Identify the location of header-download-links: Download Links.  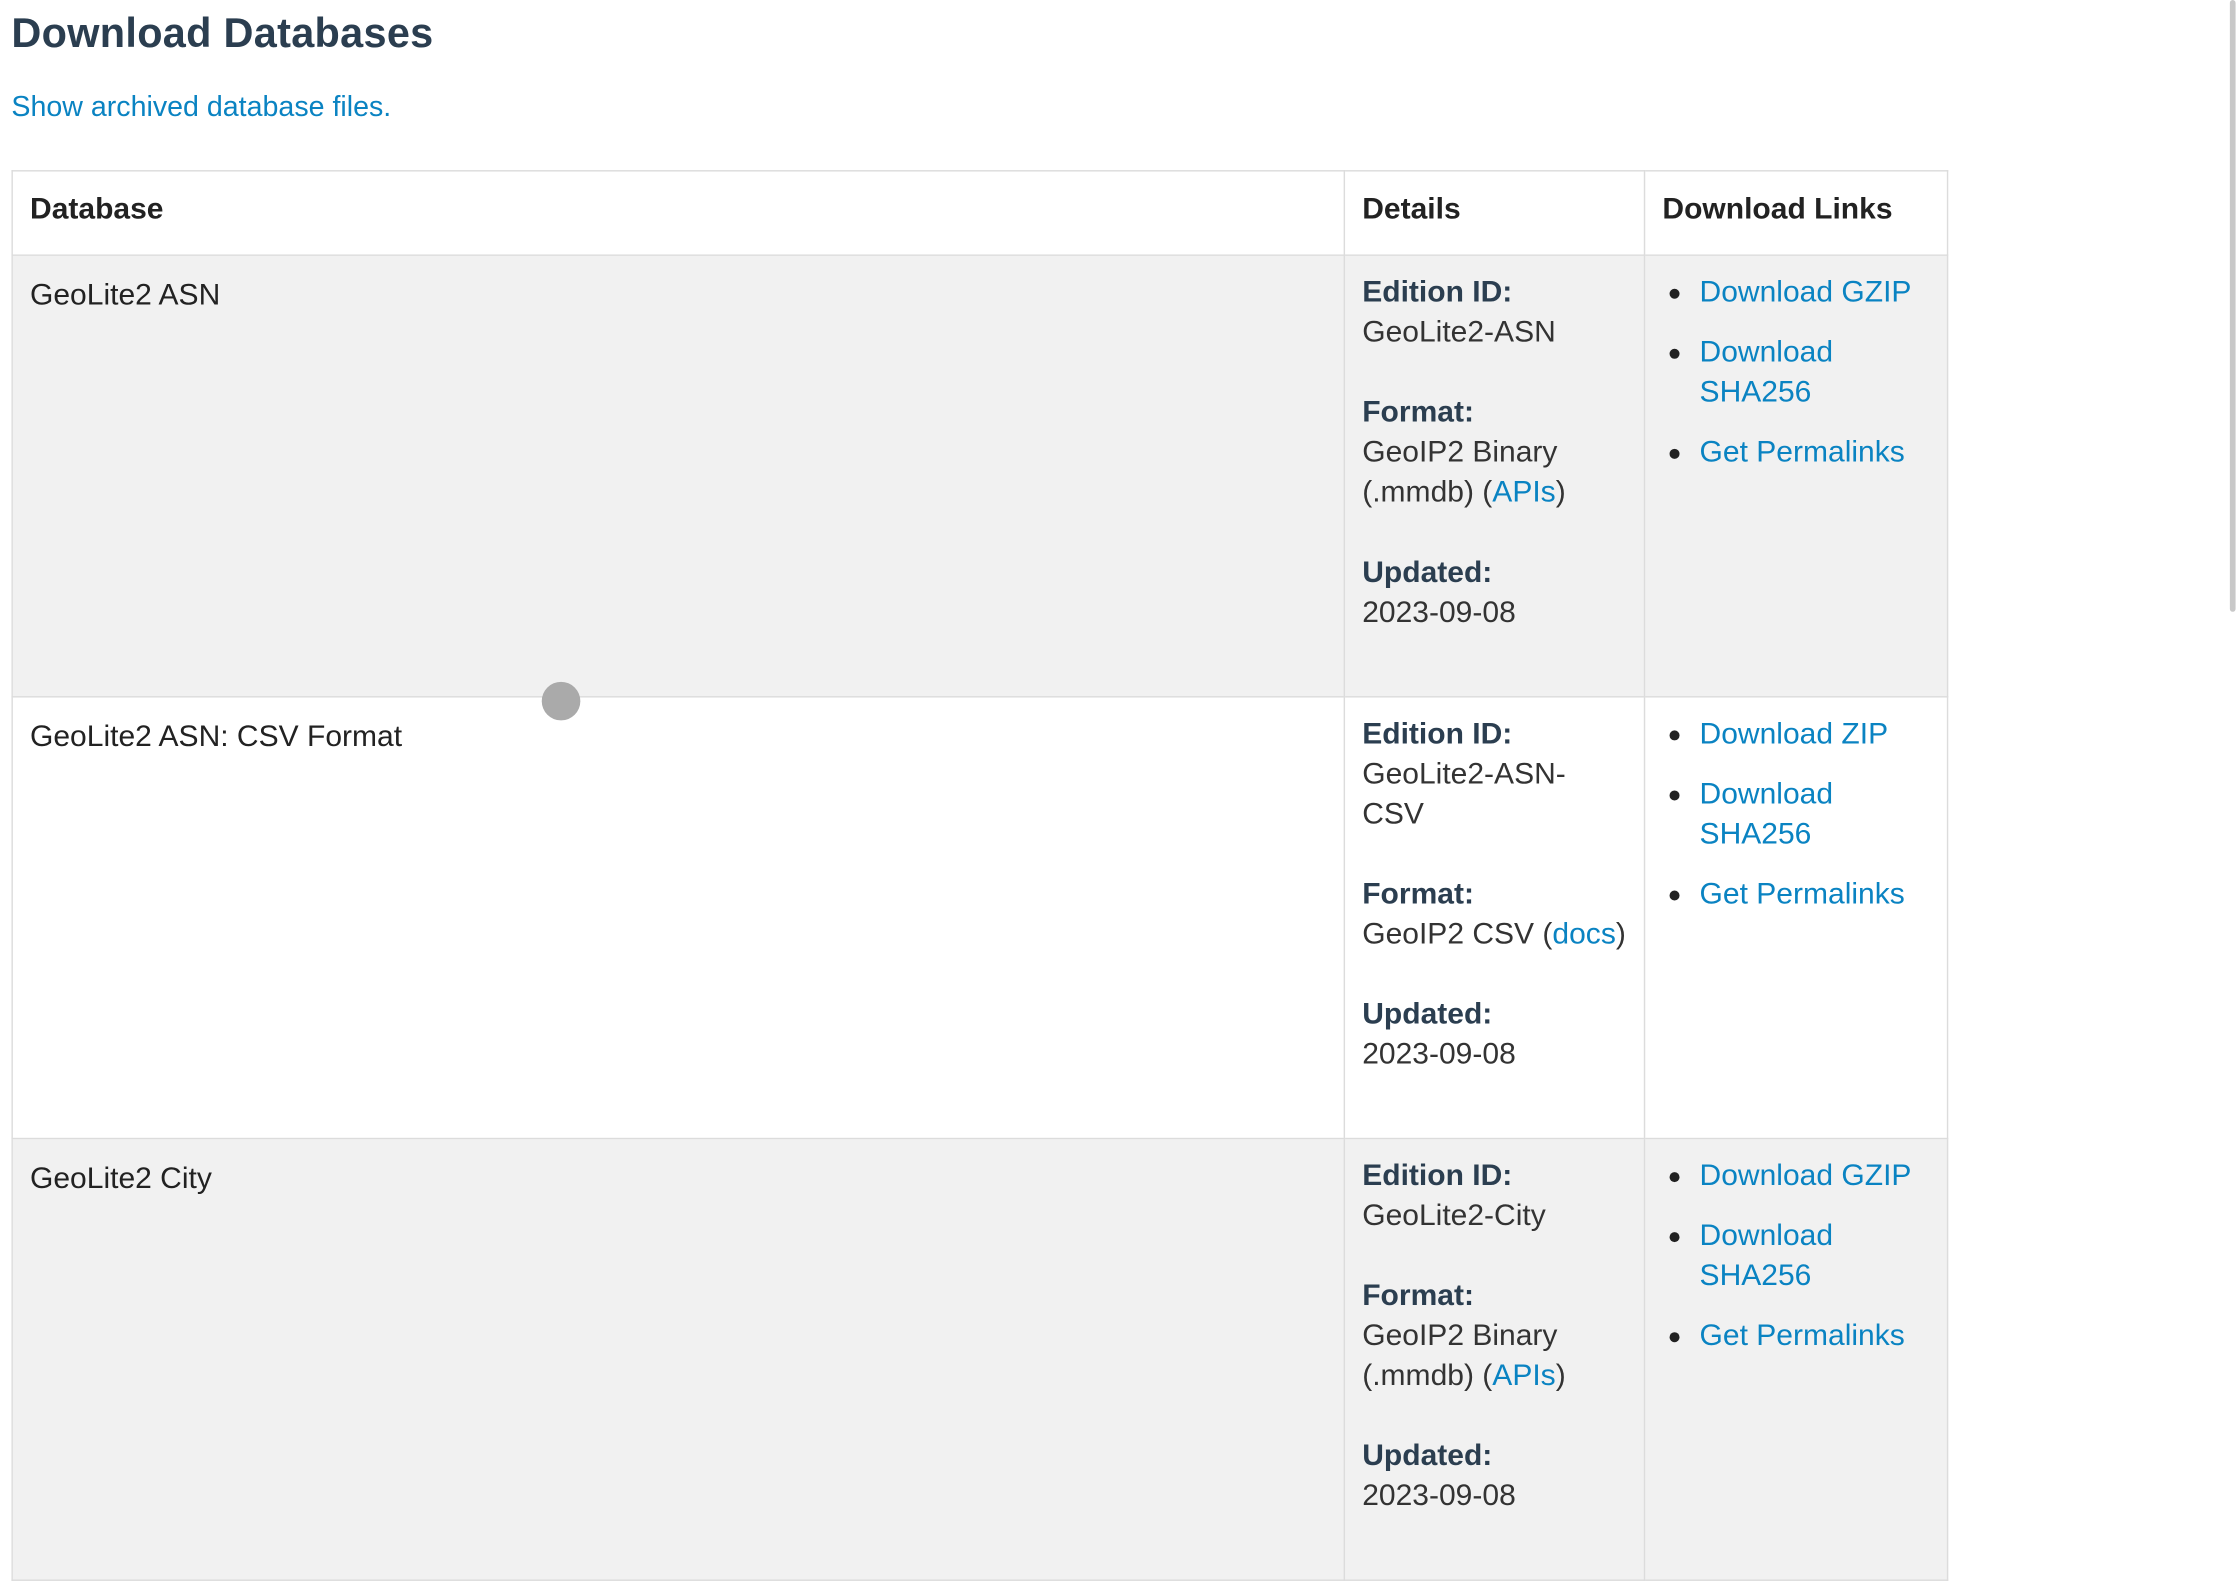
(1796, 213).